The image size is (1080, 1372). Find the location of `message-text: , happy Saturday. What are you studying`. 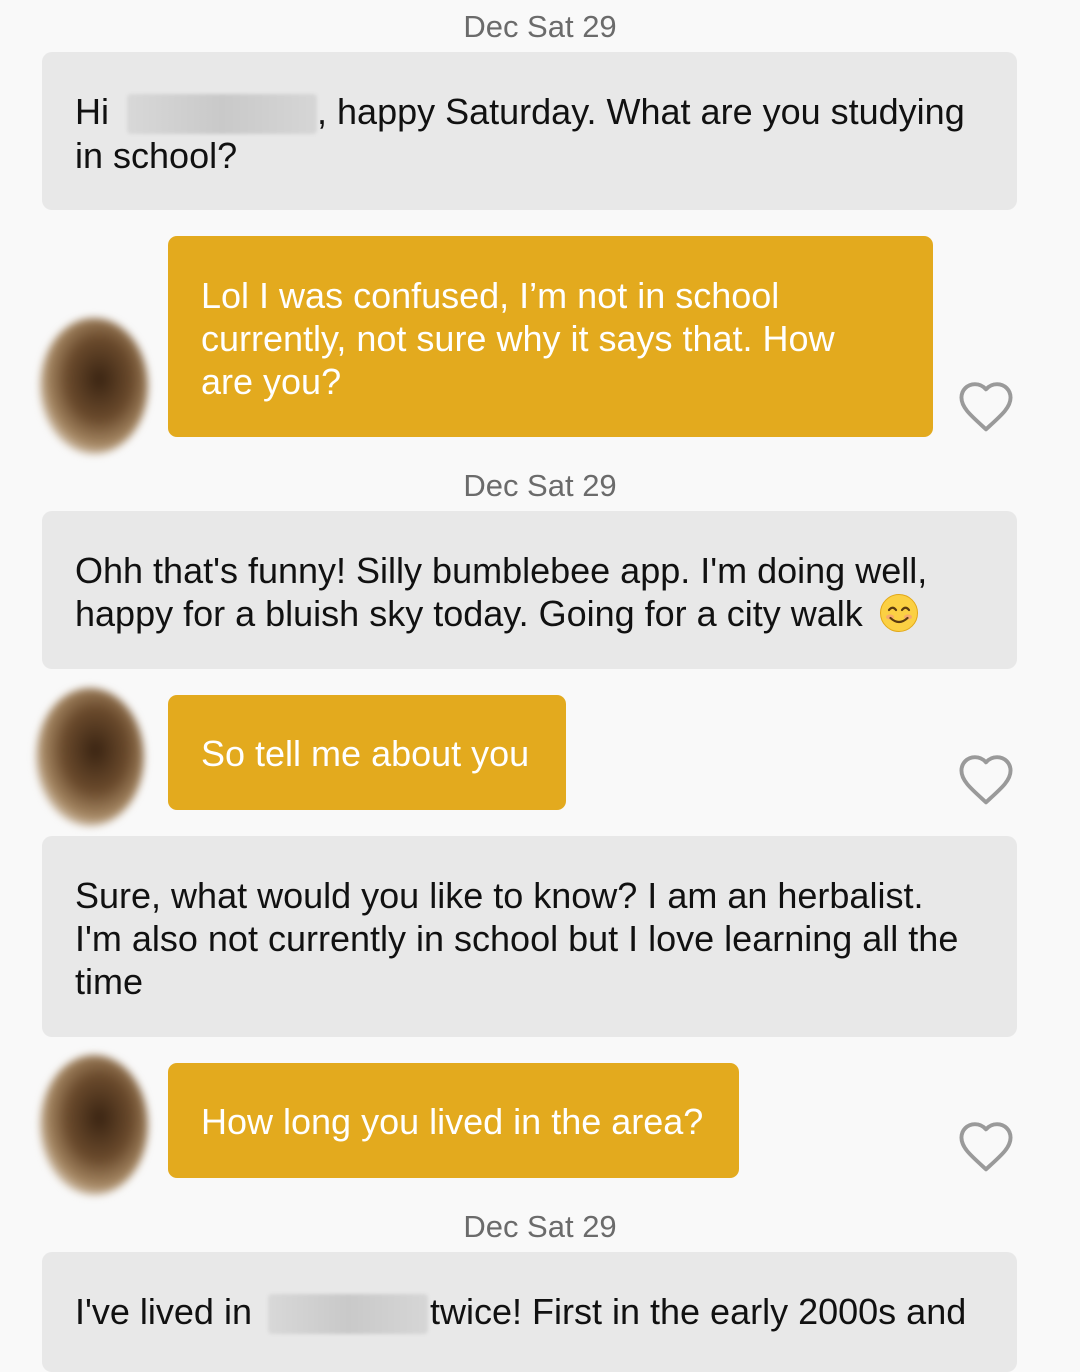

message-text: , happy Saturday. What are you studying is located at coordinates (641, 111).